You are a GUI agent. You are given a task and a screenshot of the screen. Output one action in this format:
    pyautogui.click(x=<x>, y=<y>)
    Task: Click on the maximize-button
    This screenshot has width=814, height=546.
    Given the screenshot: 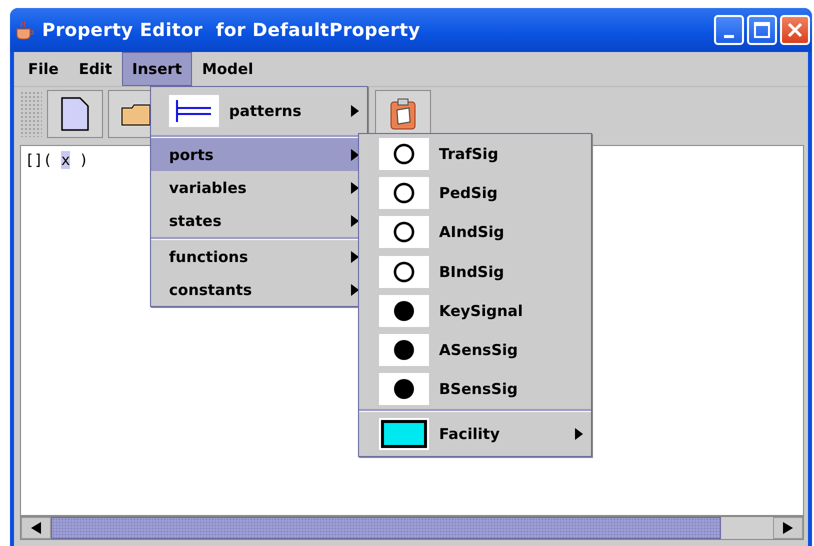 What is the action you would take?
    pyautogui.click(x=762, y=30)
    